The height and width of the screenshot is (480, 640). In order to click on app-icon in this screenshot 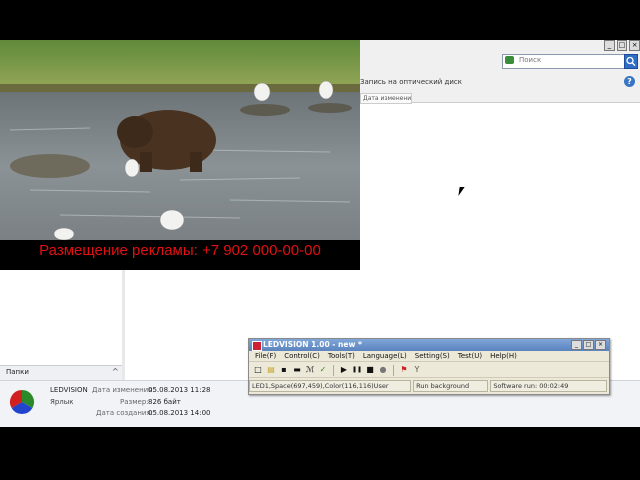, I will do `click(257, 346)`.